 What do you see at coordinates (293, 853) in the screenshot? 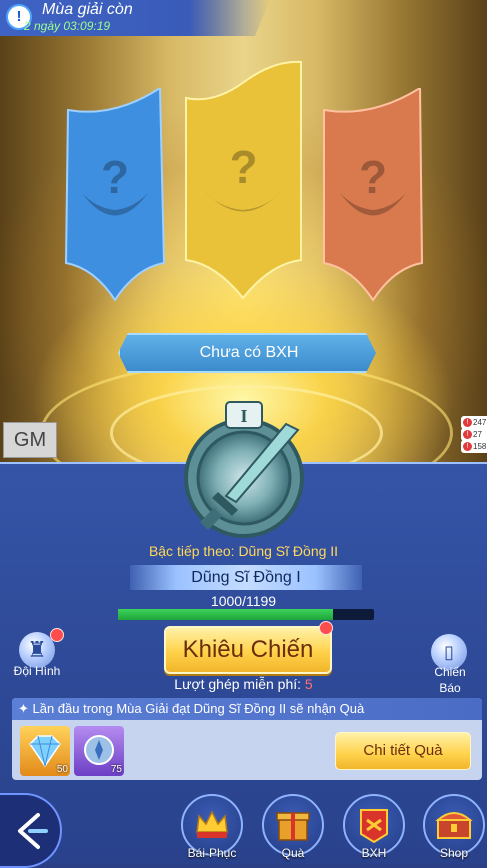
I see `nav-label: Quà` at bounding box center [293, 853].